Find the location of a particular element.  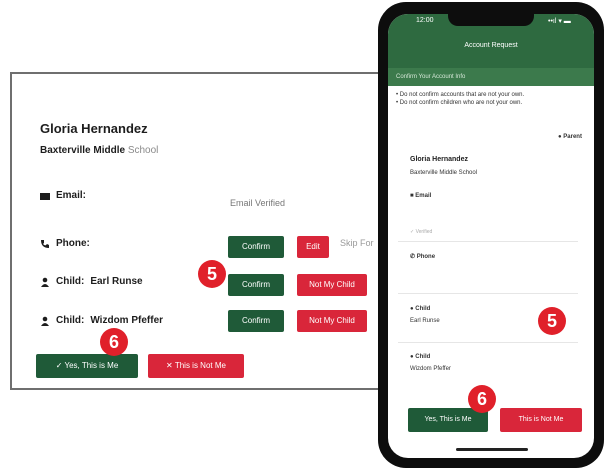

child1-row: Child: Earl Runse is located at coordinates (91, 281).